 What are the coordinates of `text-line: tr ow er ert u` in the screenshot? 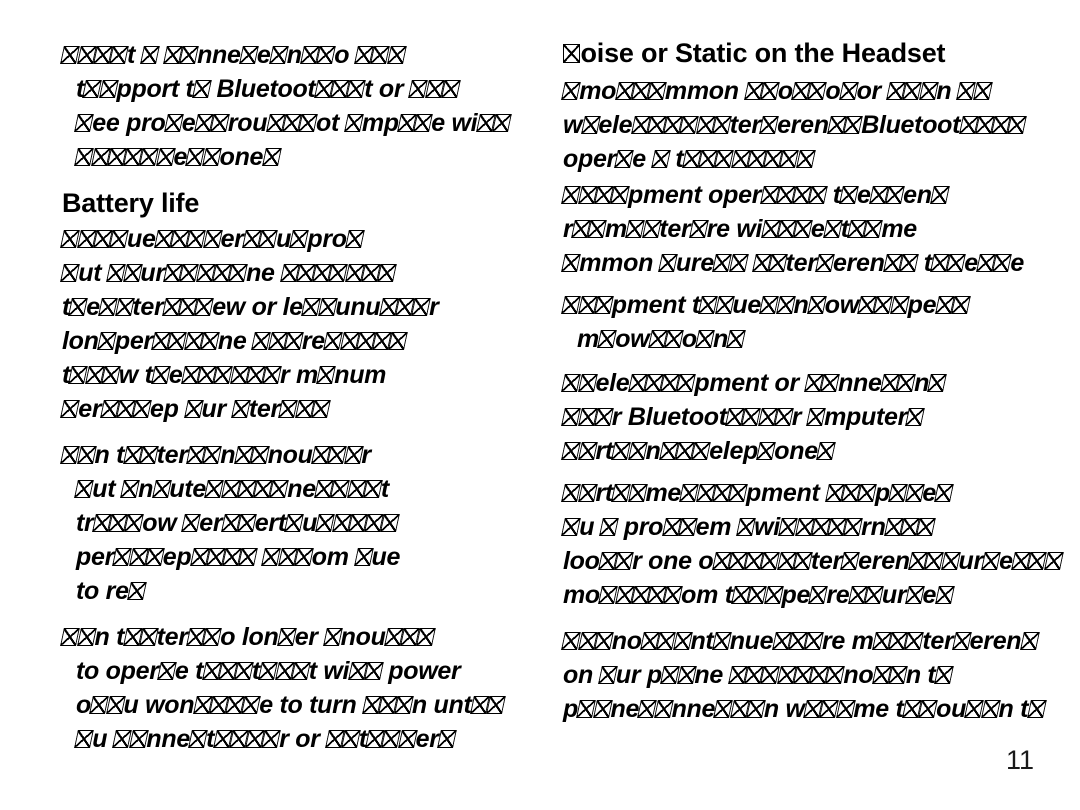 It's located at (262, 523).